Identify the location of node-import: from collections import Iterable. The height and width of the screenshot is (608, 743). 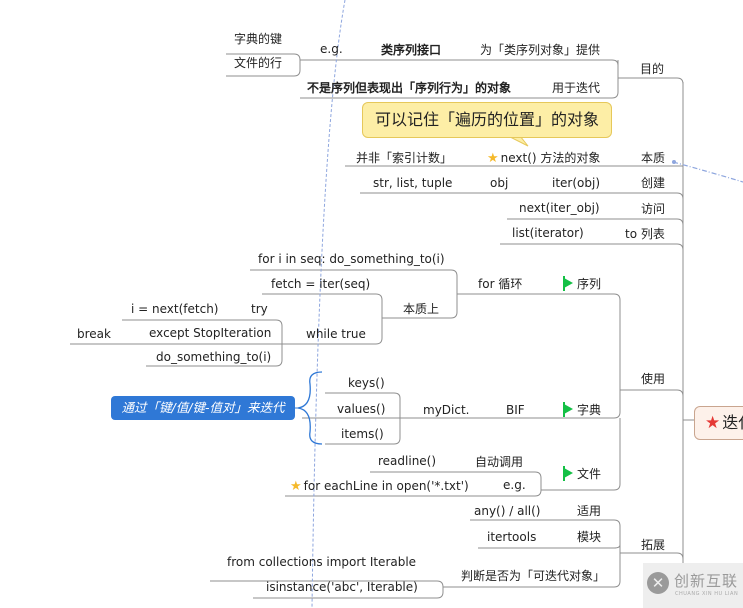
(321, 562).